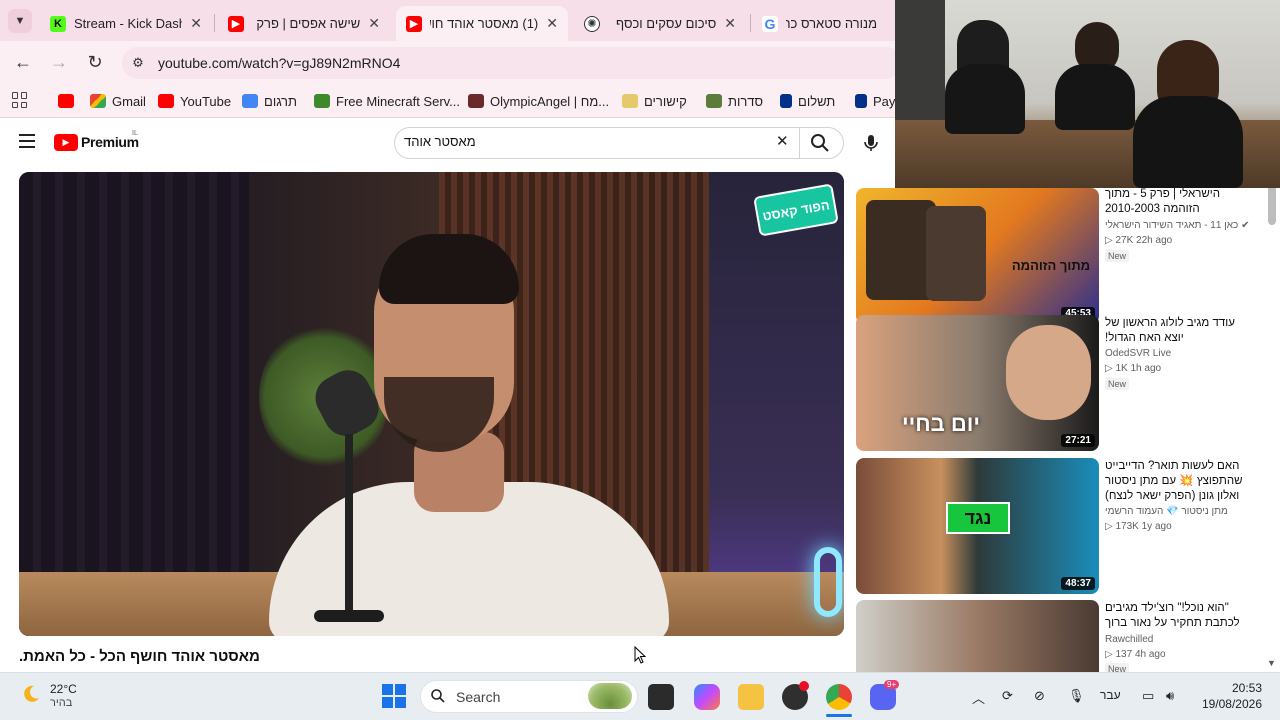 The width and height of the screenshot is (1280, 720). I want to click on file-explorer-icon, so click(751, 697).